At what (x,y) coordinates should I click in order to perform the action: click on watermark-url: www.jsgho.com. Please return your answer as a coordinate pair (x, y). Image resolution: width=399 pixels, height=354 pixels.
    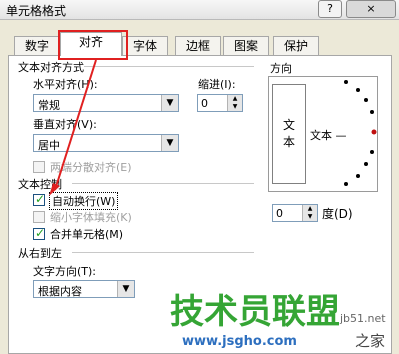
    Looking at the image, I should click on (239, 341).